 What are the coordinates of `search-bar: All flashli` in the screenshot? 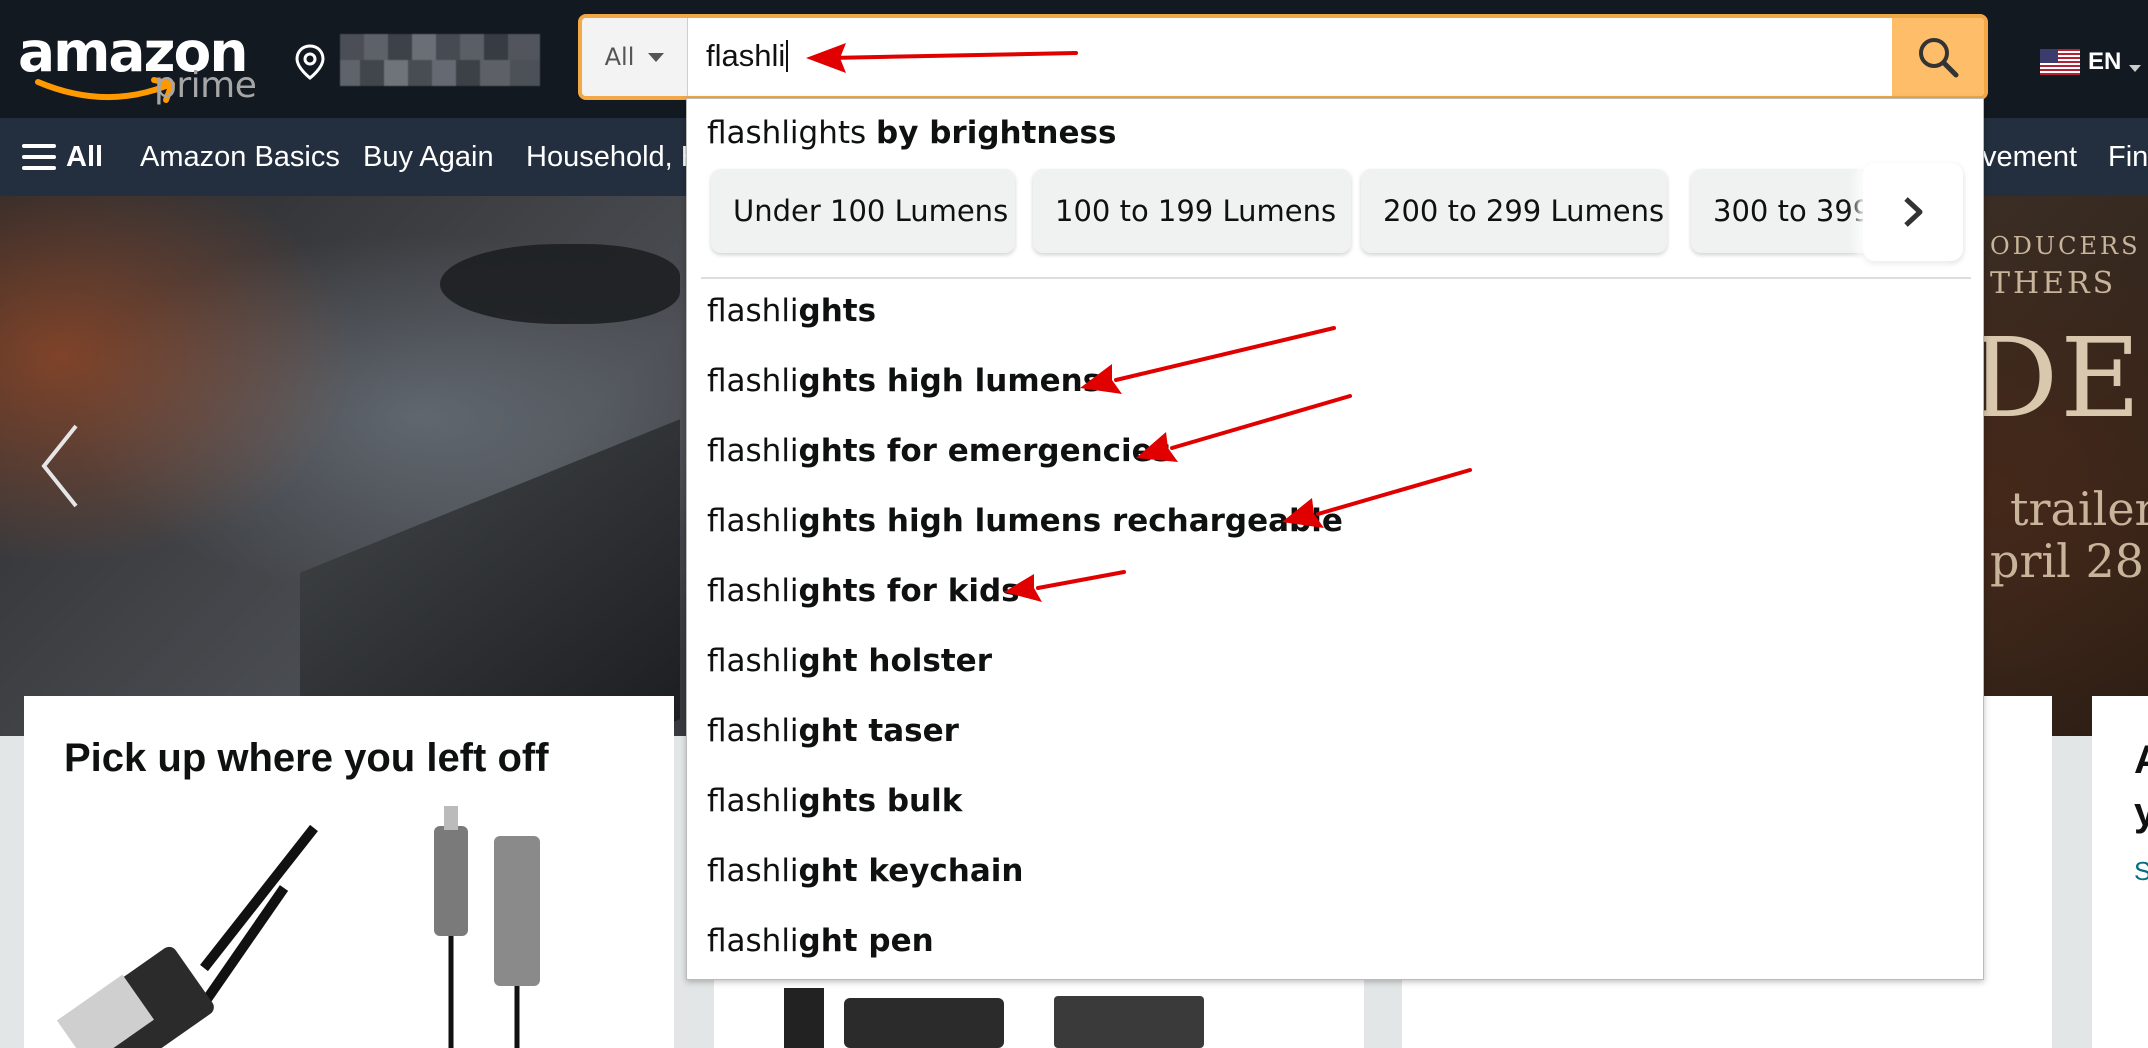 It's located at (1283, 57).